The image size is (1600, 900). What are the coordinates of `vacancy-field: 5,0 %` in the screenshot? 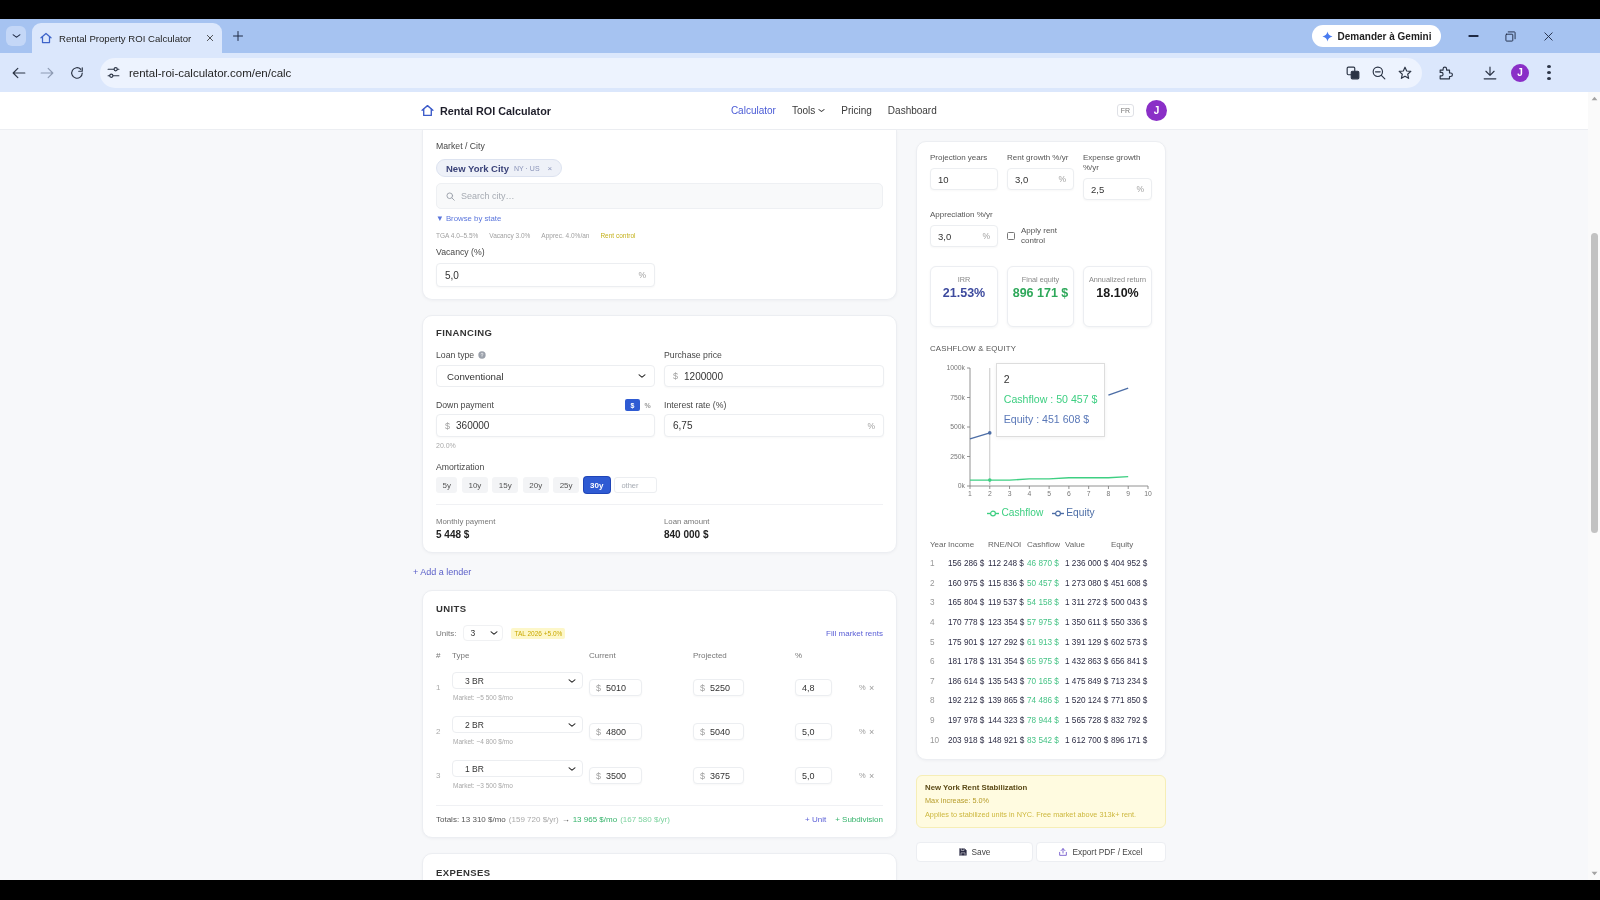 It's located at (545, 275).